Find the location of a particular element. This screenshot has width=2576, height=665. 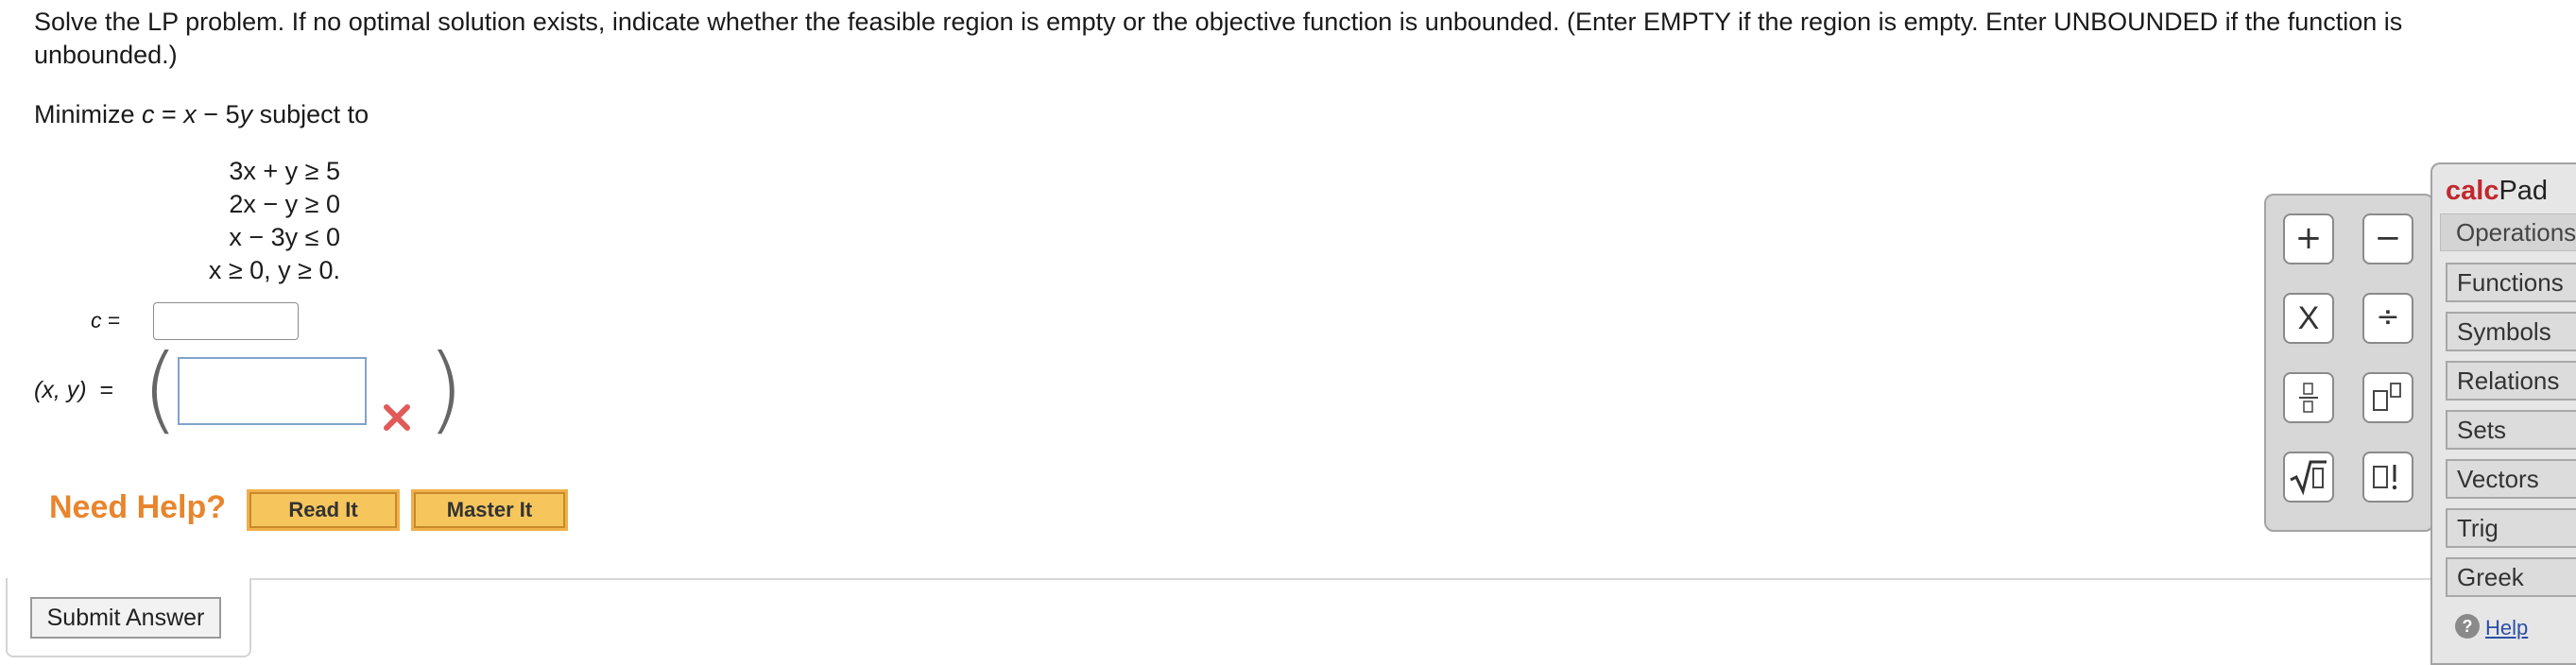

constraint-2: 2x − y ≥ 0 is located at coordinates (284, 204).